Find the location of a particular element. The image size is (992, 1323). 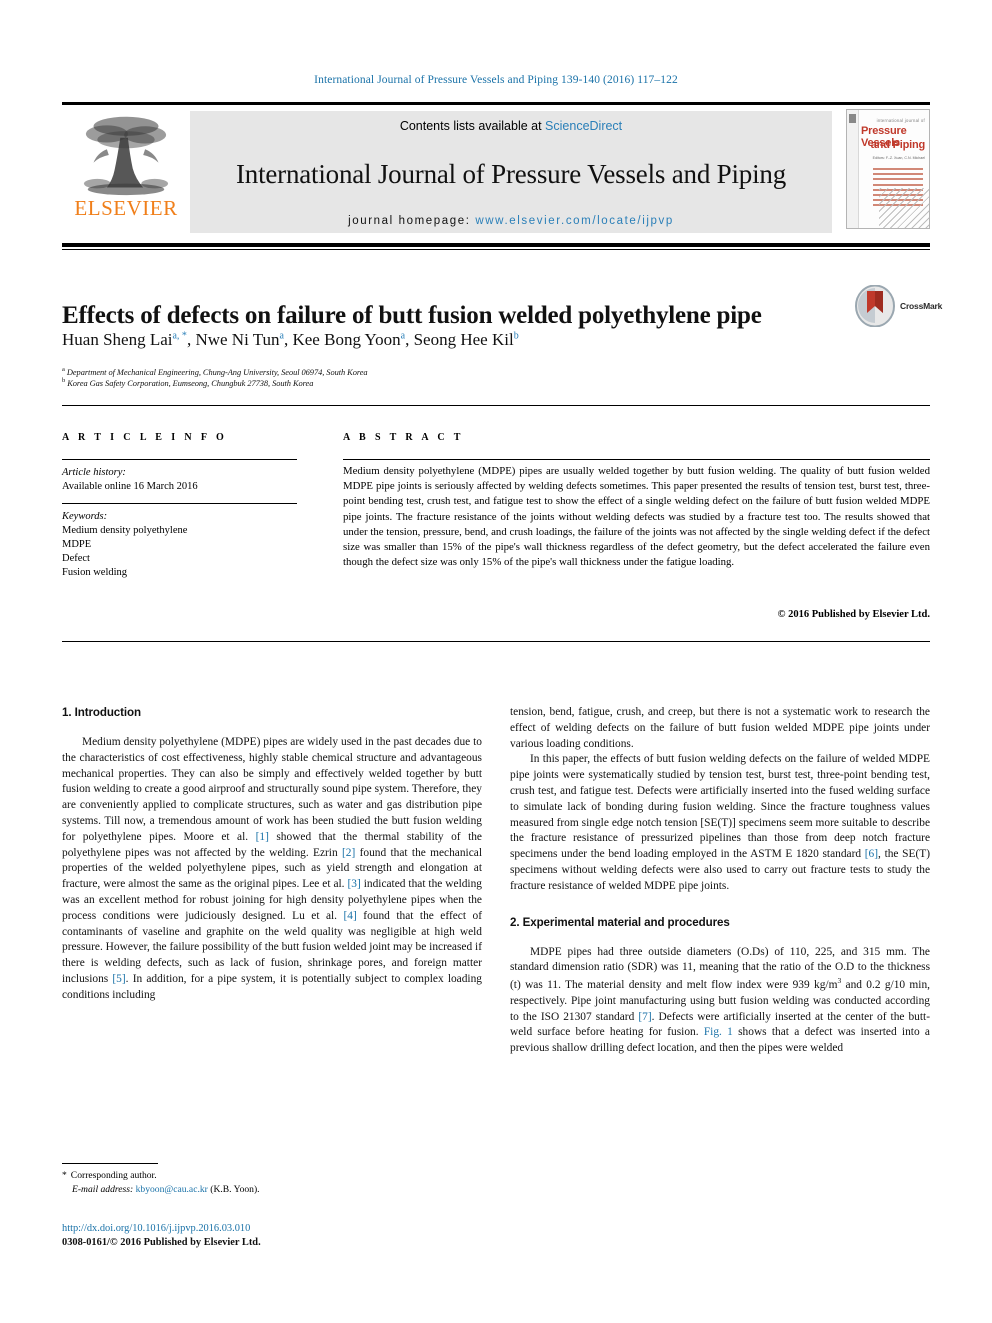

crossmark-badge: CrossMark is located at coordinates (905, 306).